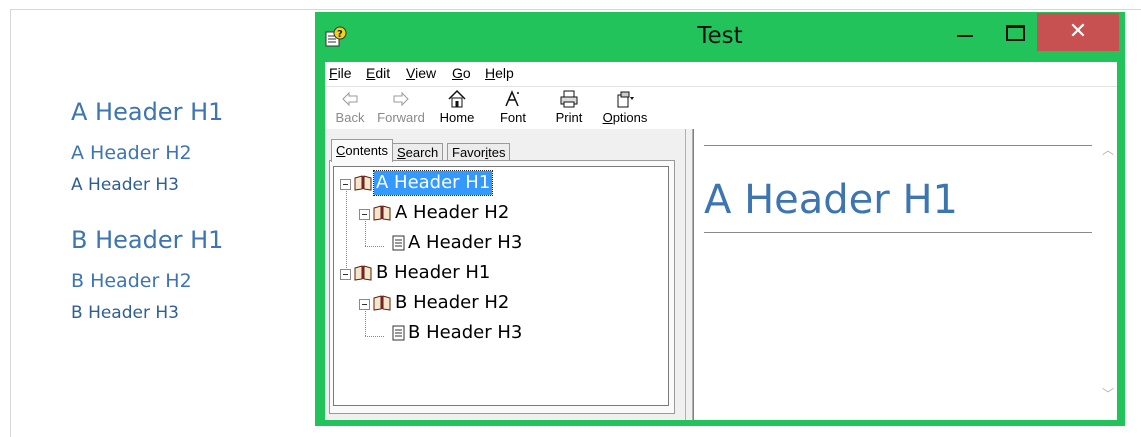 The image size is (1141, 437). I want to click on font-button: Font, so click(513, 107).